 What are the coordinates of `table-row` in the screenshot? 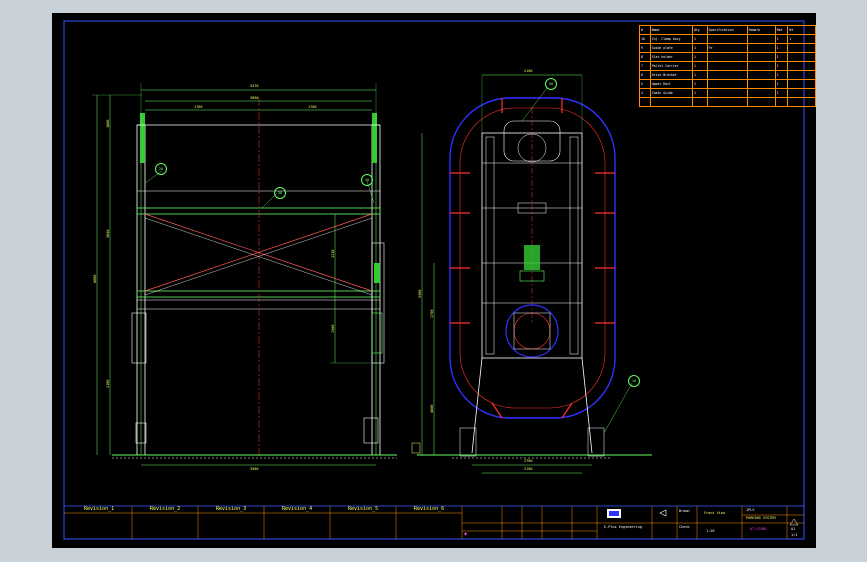 It's located at (727, 102).